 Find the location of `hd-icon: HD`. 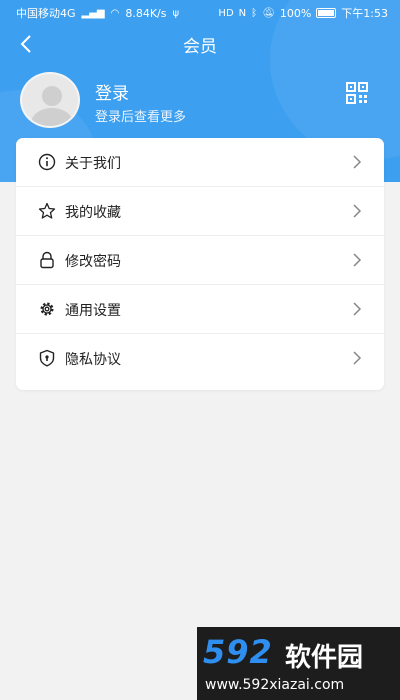

hd-icon: HD is located at coordinates (226, 13).